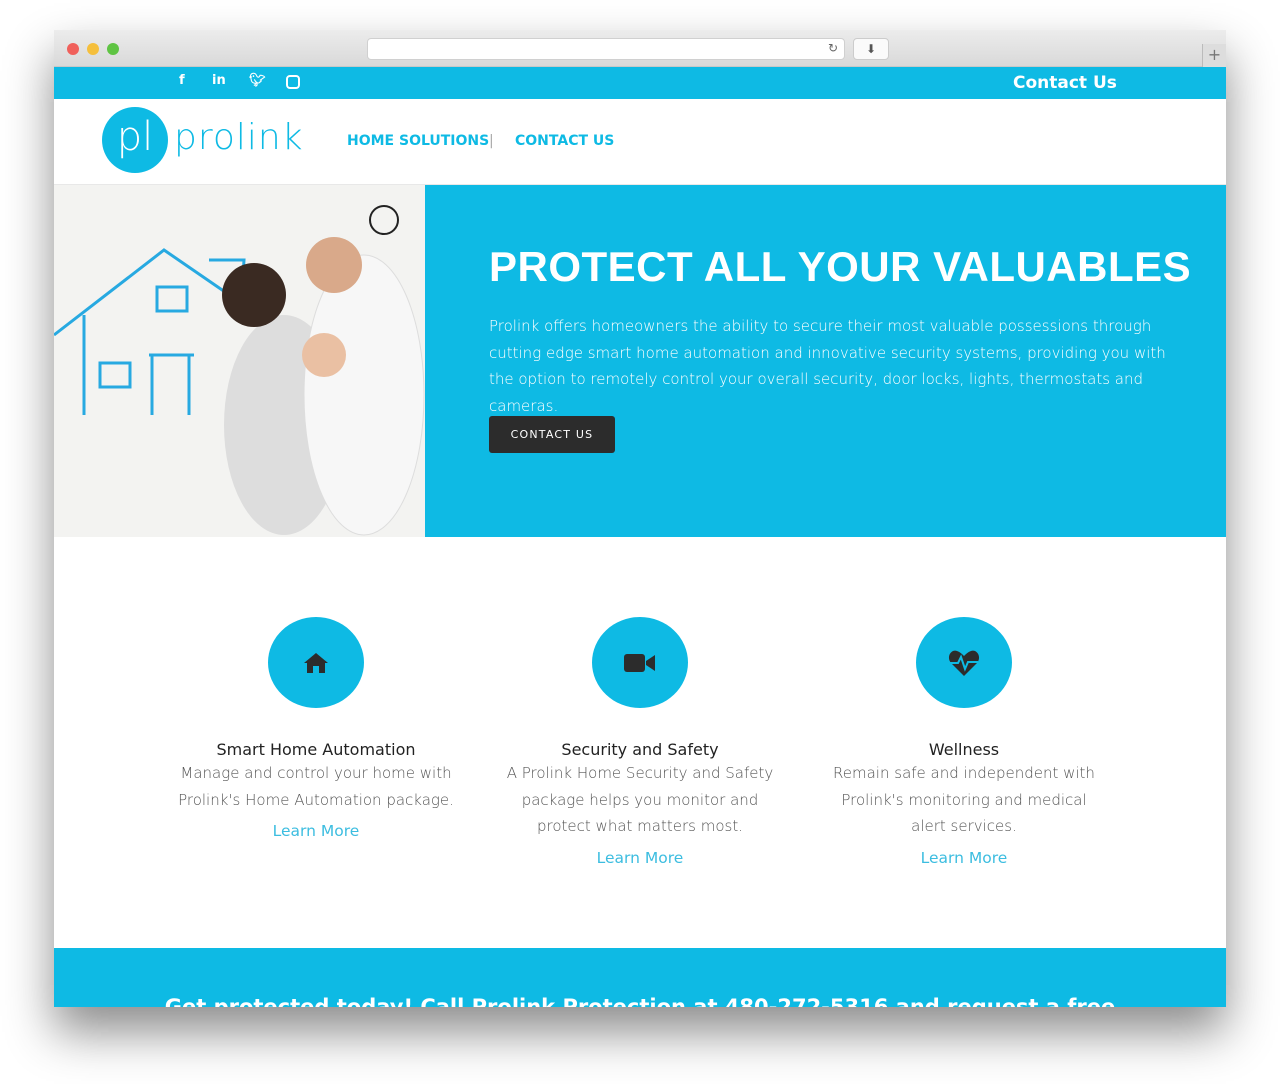 The image size is (1280, 1084). Describe the element at coordinates (552, 434) in the screenshot. I see `hero-contact-button: CONTACT US` at that location.